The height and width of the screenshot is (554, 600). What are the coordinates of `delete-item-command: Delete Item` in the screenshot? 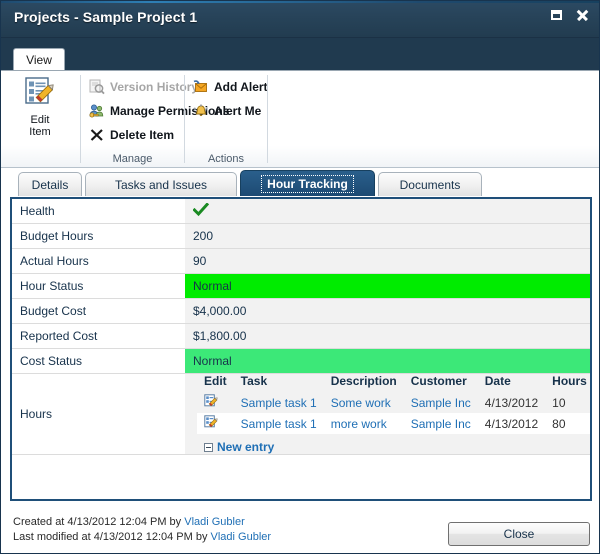 It's located at (131, 135).